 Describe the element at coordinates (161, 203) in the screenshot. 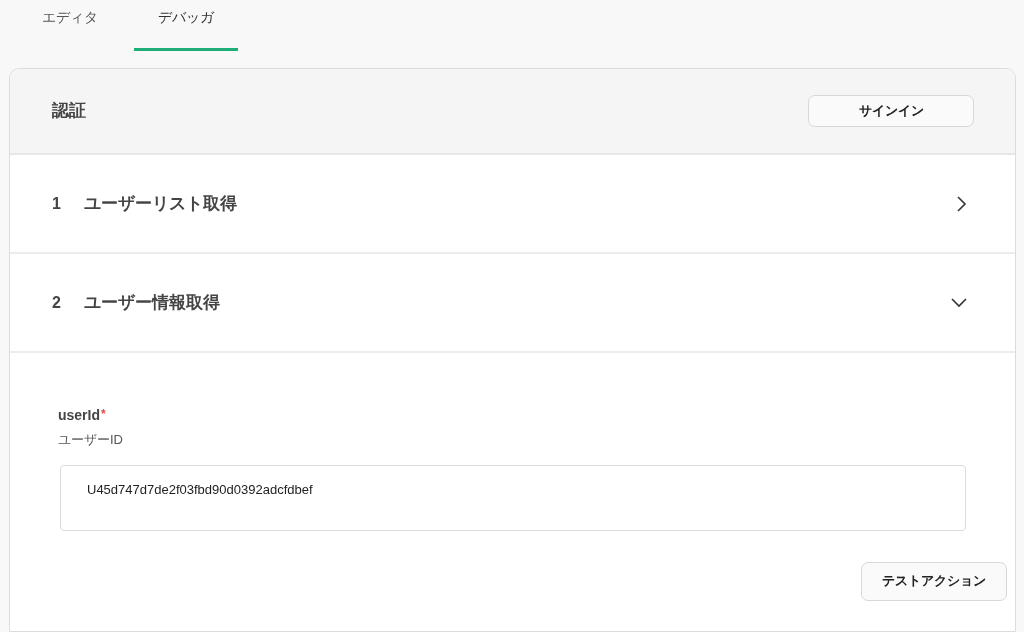

I see `step-title: ユーザーリスト取得` at that location.